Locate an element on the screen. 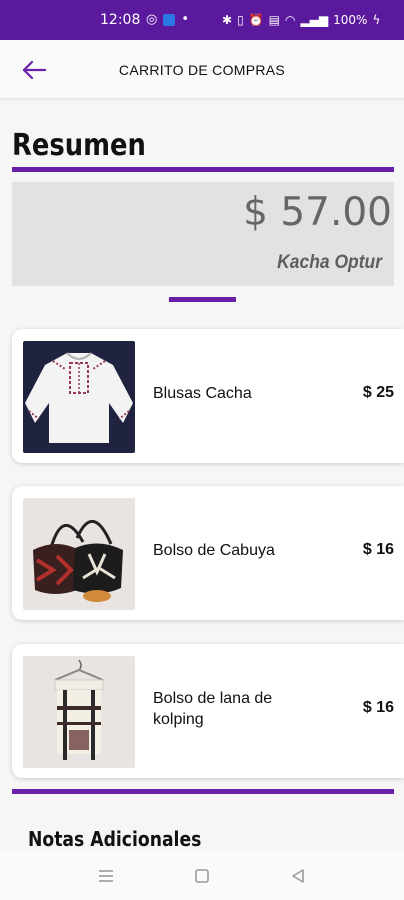  square-icon is located at coordinates (202, 876).